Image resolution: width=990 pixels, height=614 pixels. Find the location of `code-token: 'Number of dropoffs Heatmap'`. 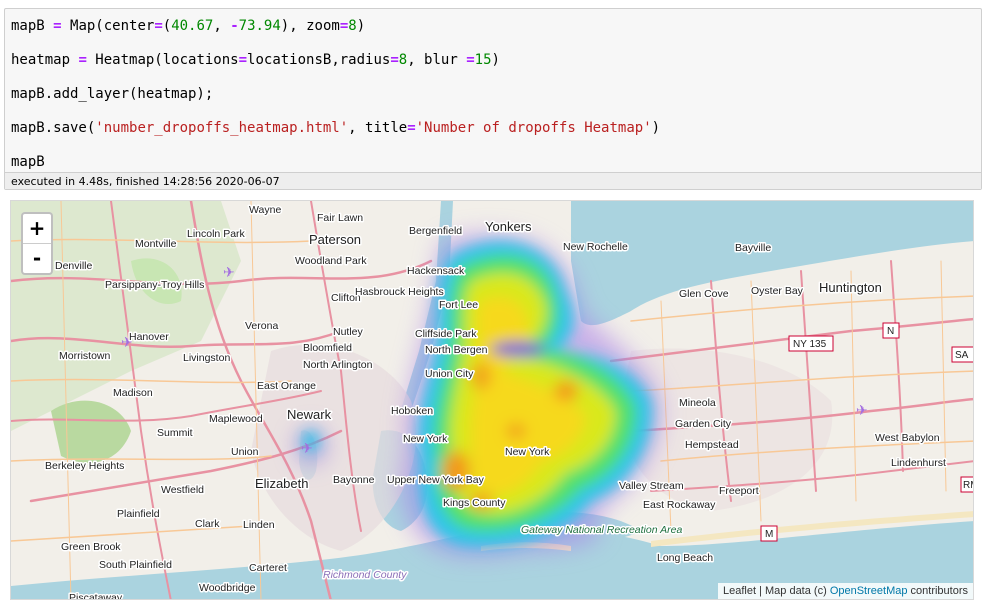

code-token: 'Number of dropoffs Heatmap' is located at coordinates (533, 128).